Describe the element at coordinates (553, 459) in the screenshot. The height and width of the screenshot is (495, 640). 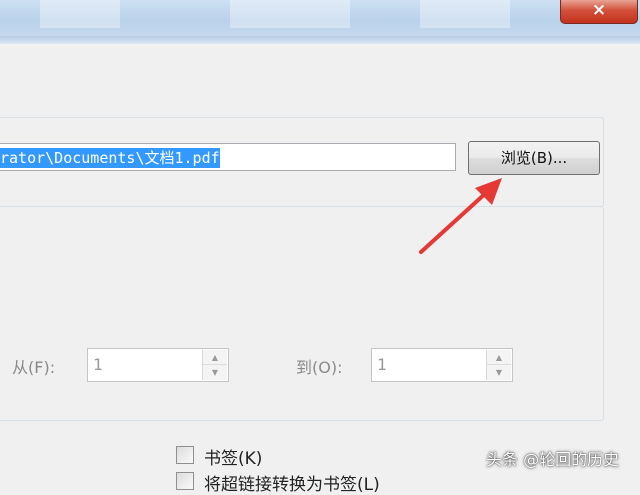
I see `watermark: 头条 @轮回的历史` at that location.